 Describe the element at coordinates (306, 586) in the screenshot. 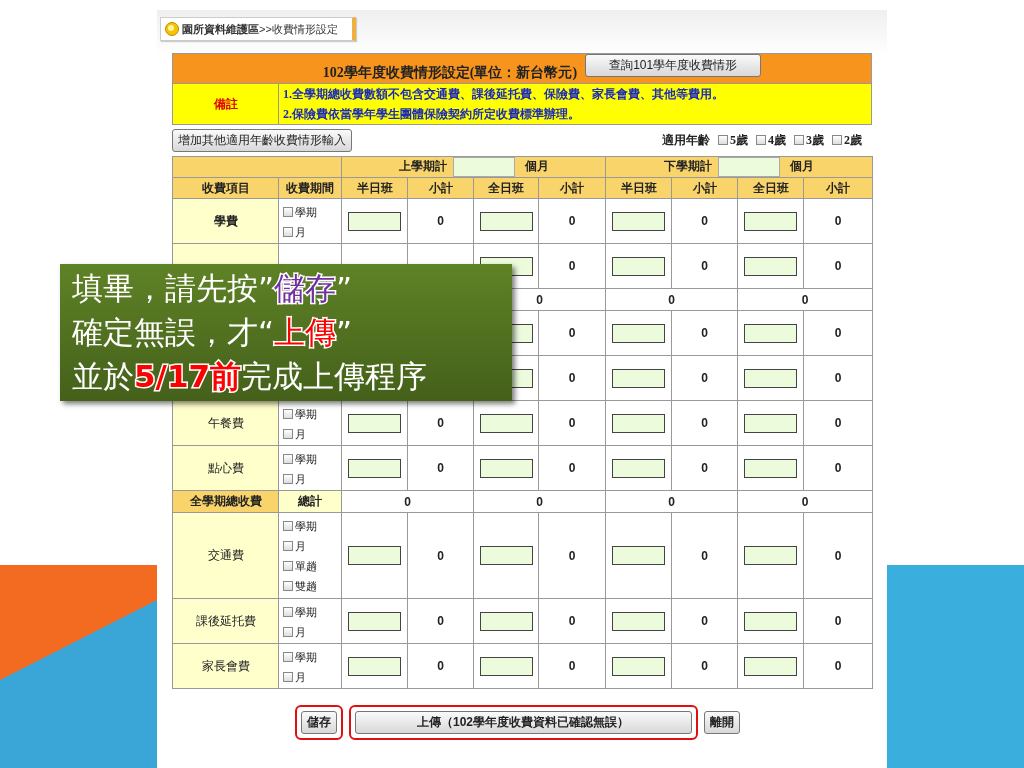

I see `checkbox-label: 雙趟` at that location.